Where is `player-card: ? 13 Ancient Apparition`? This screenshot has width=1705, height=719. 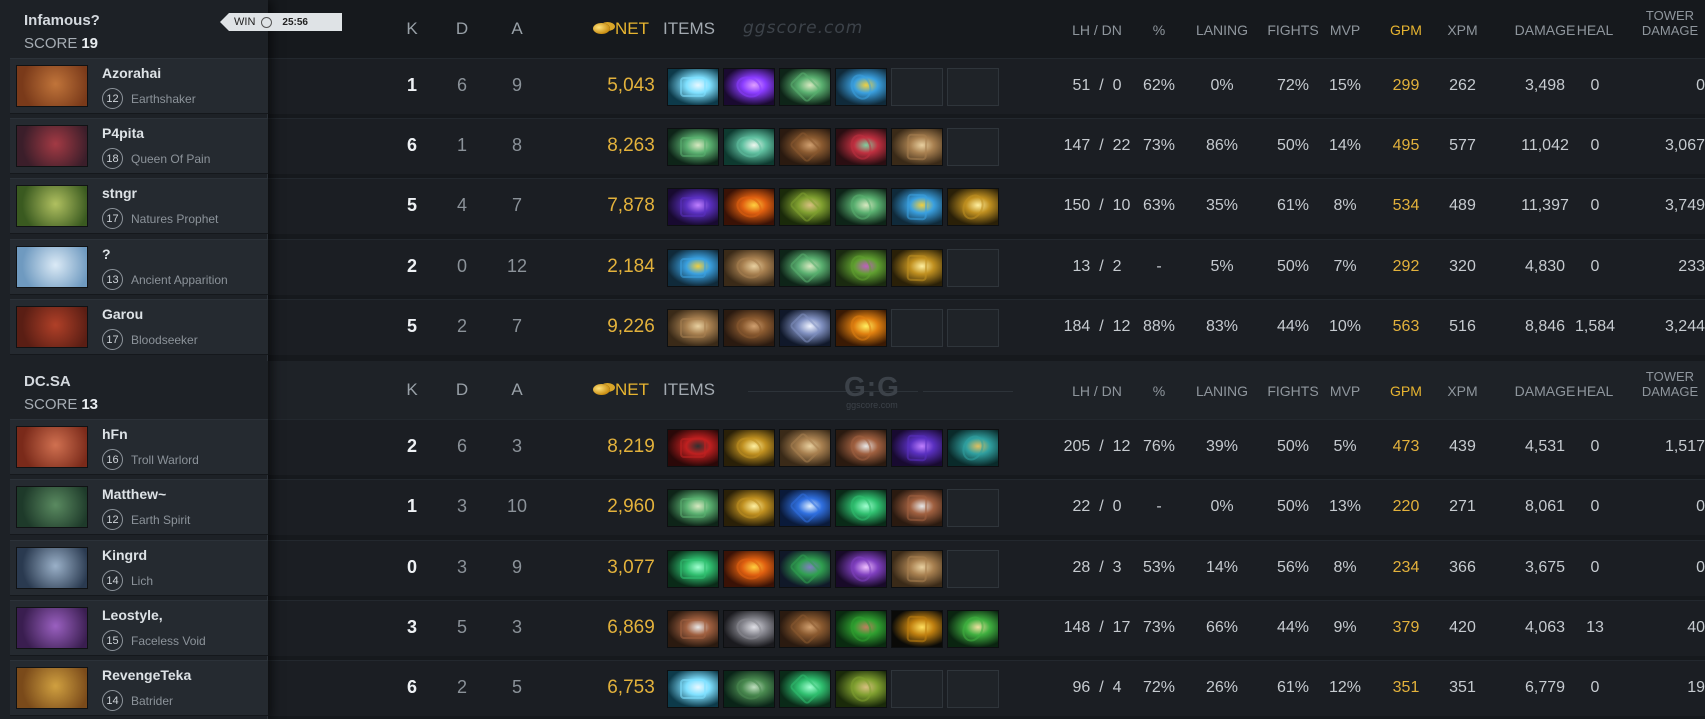 player-card: ? 13 Ancient Apparition is located at coordinates (139, 267).